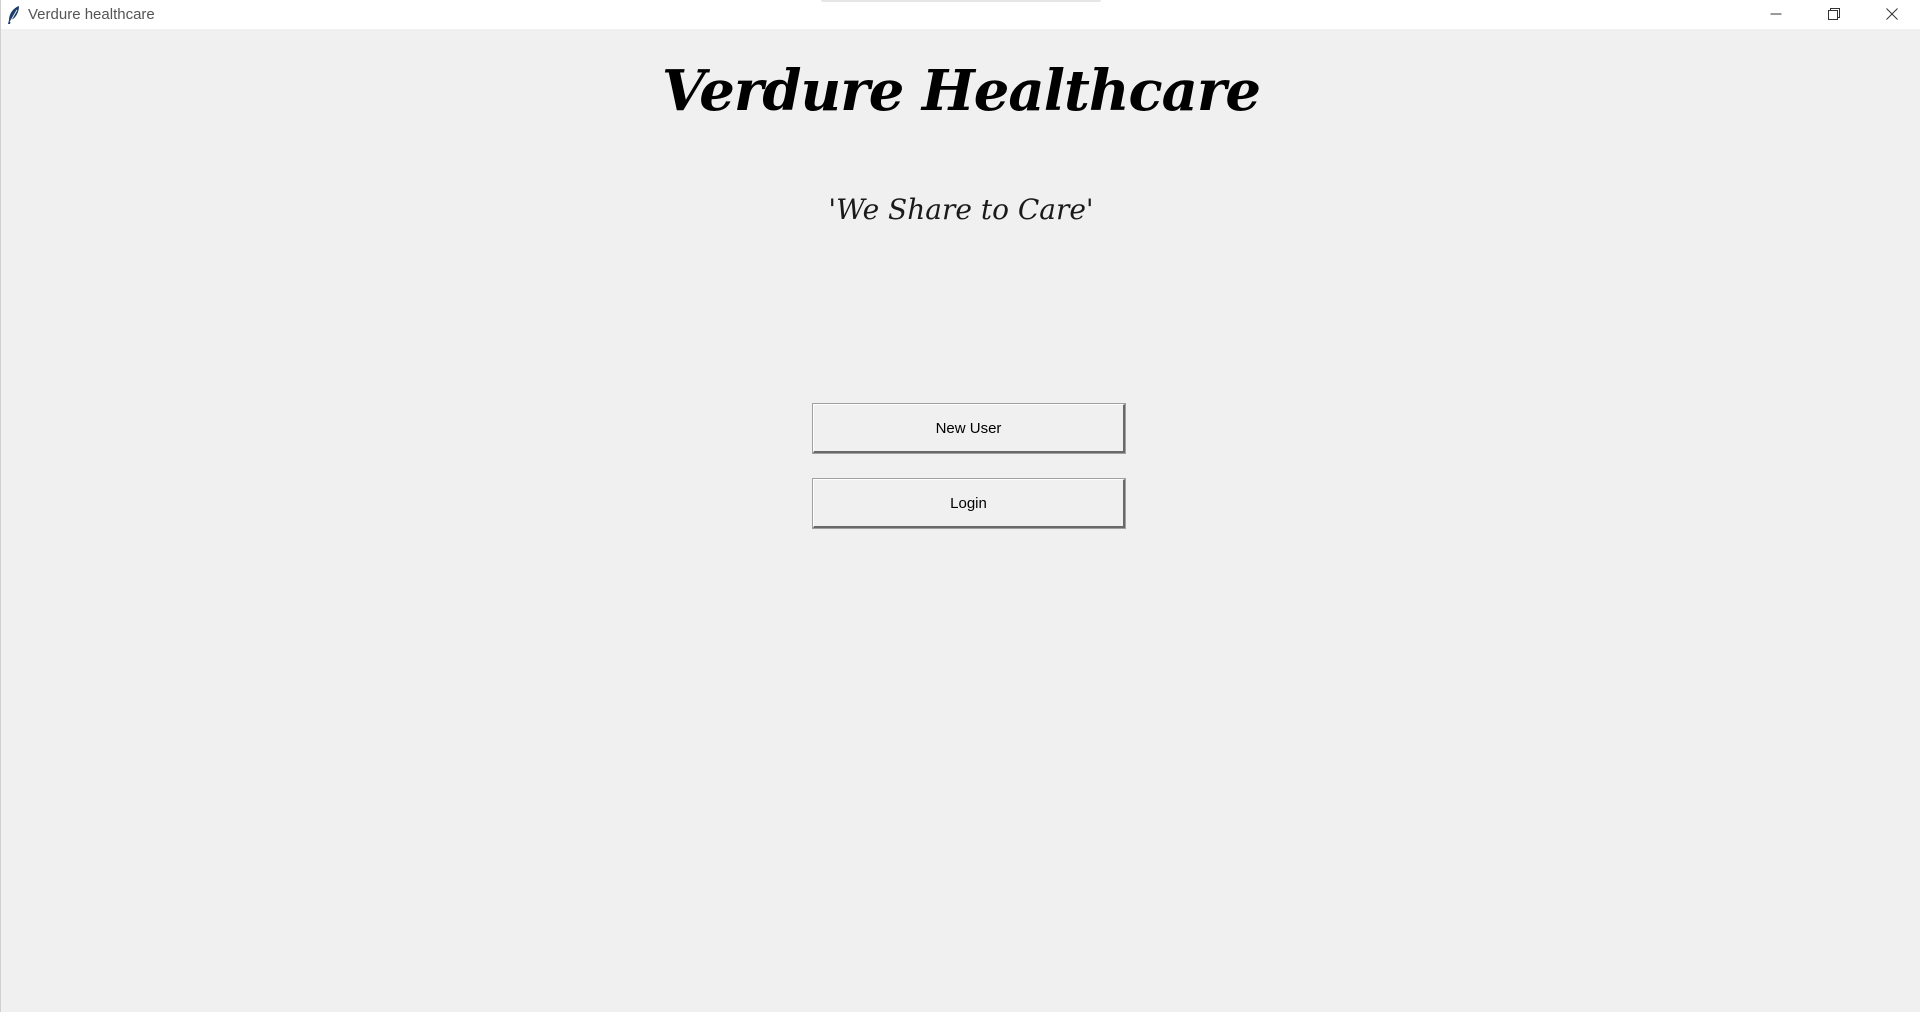 This screenshot has width=1920, height=1012. Describe the element at coordinates (969, 428) in the screenshot. I see `new-user-button: New User` at that location.